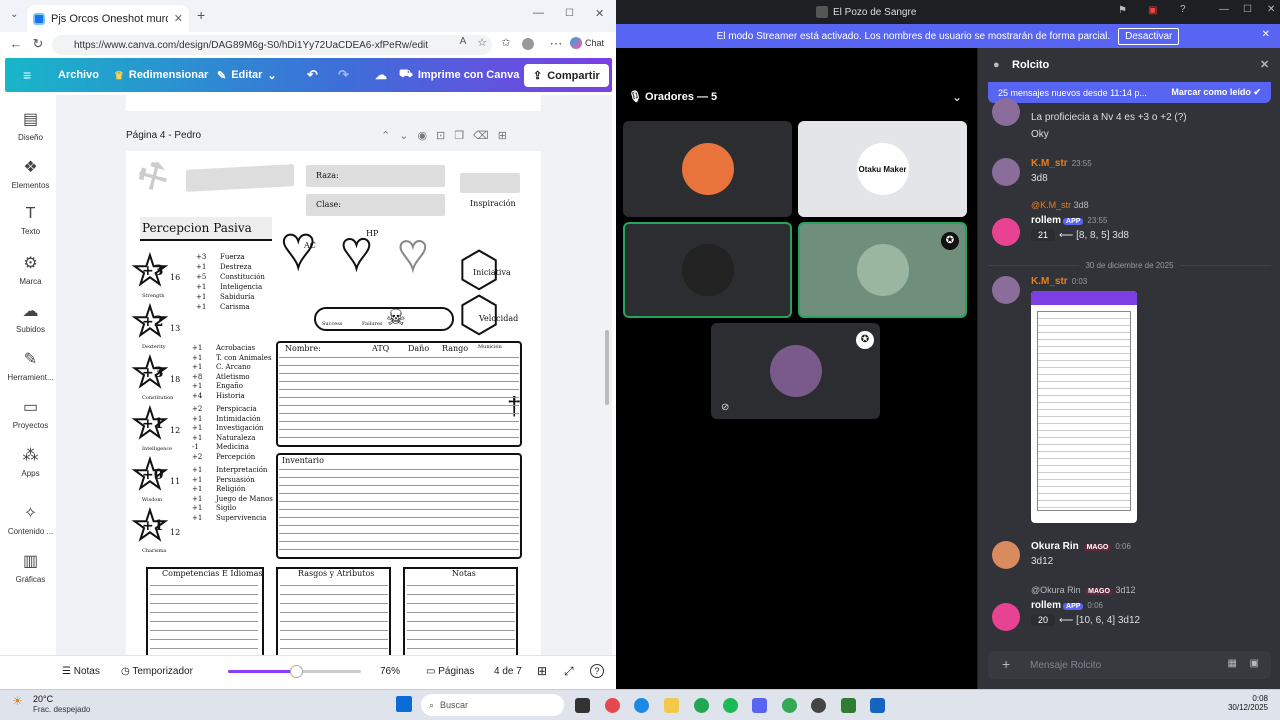 This screenshot has width=1280, height=720. I want to click on sidebar-item-graficas: ▥ Gráficas, so click(30, 567).